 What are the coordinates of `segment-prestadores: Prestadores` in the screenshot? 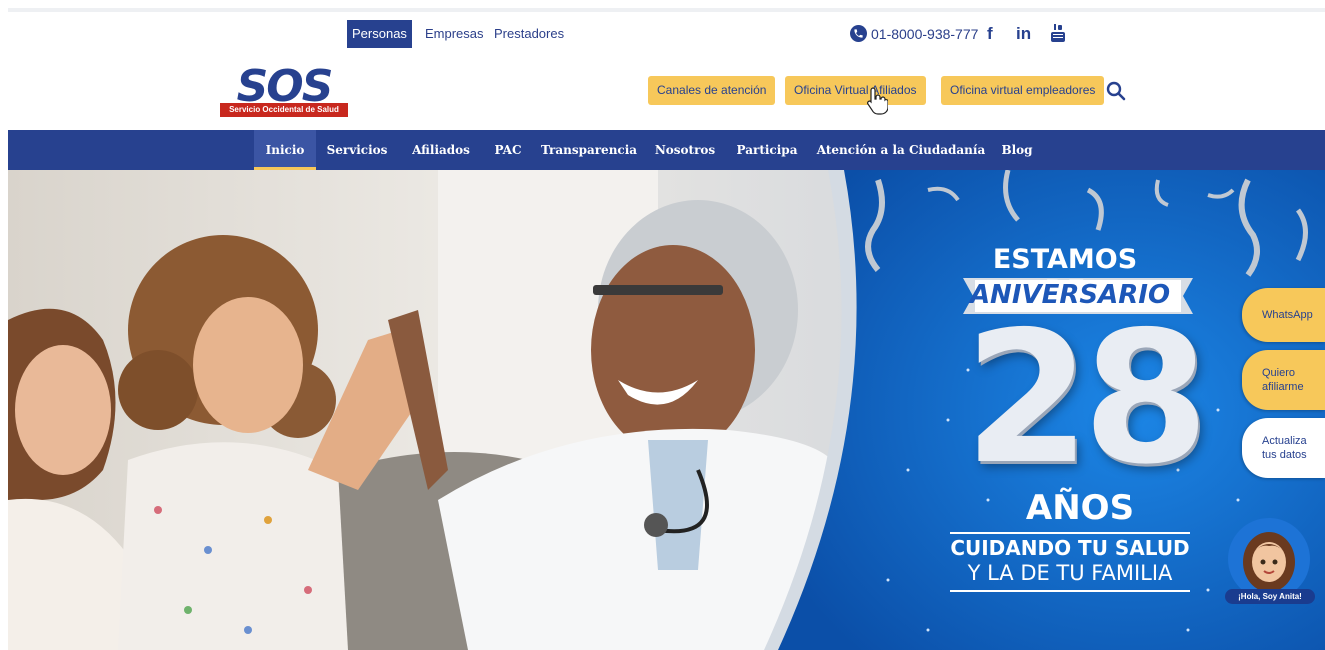 It's located at (529, 34).